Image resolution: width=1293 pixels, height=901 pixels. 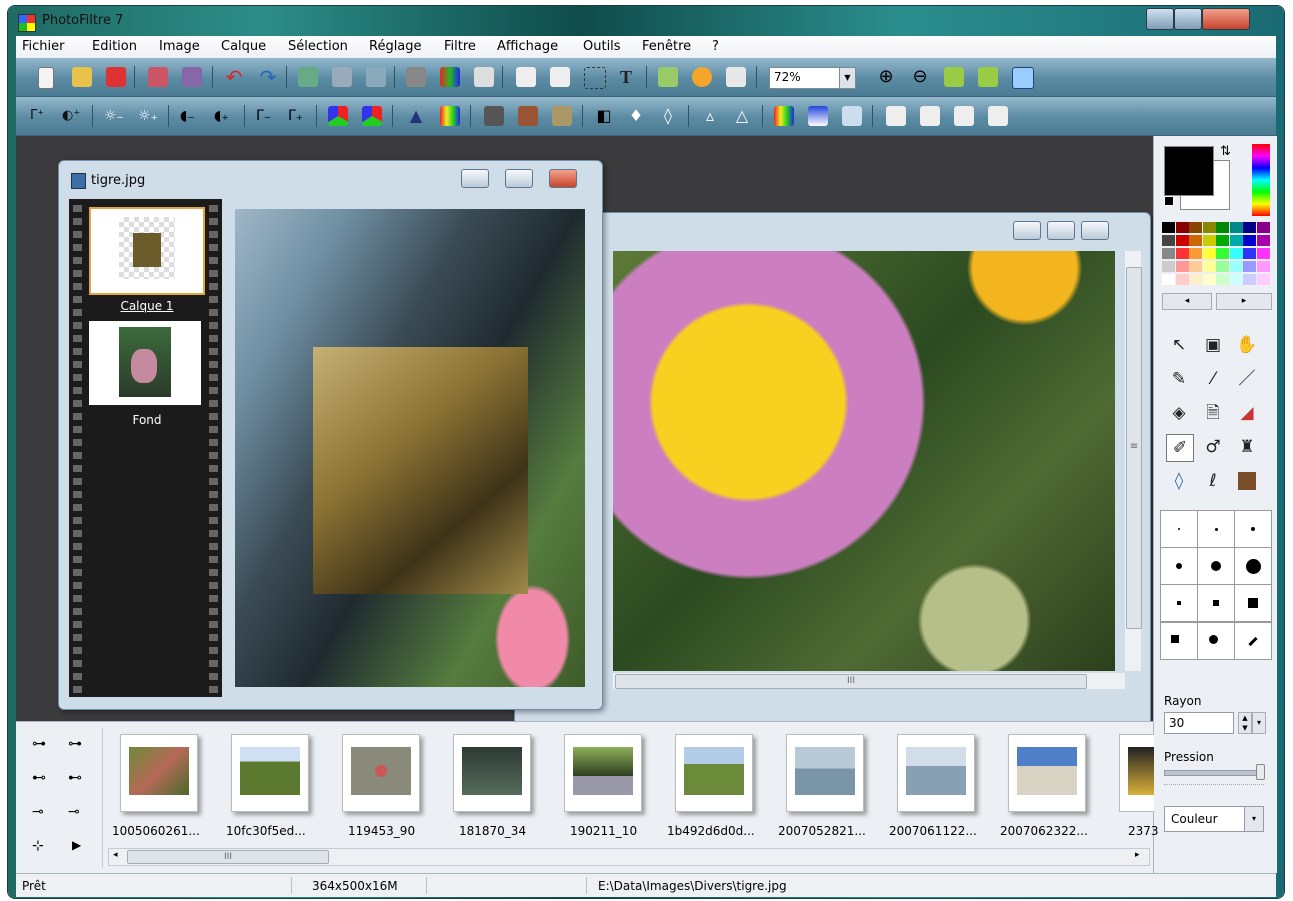 I want to click on brush-icon: ✐, so click(x=1180, y=448).